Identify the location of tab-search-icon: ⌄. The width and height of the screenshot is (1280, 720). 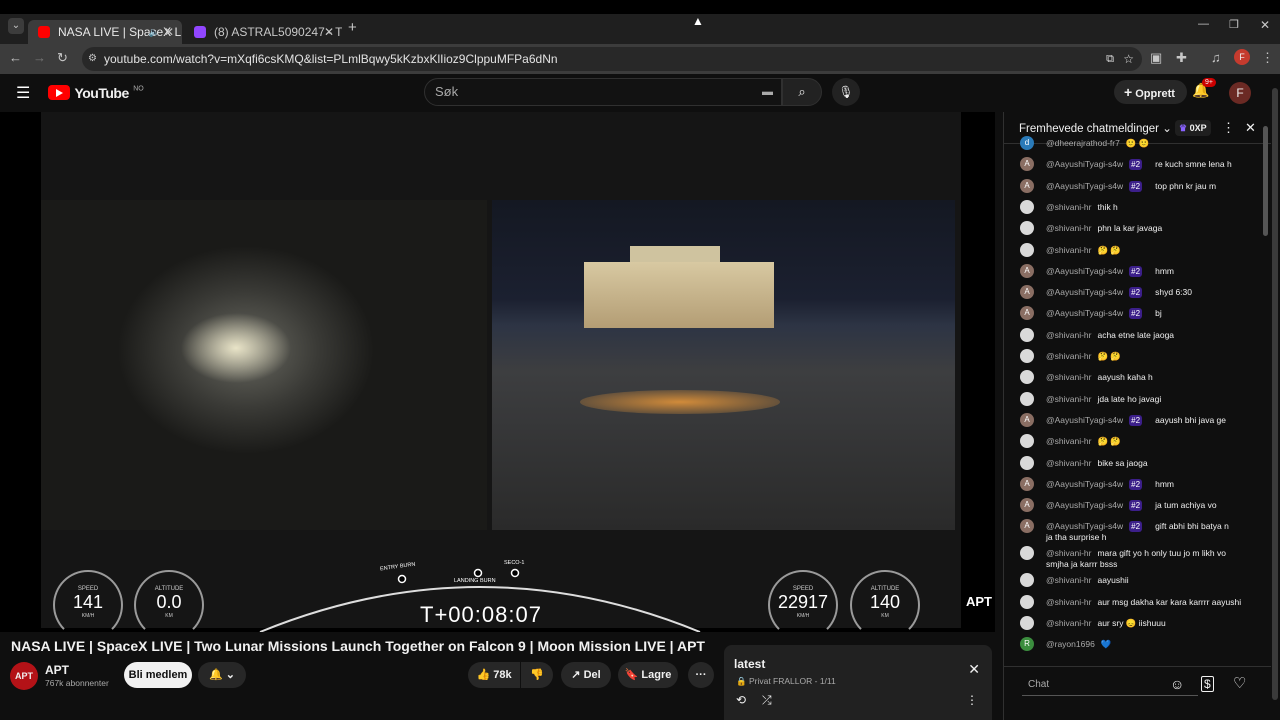
(16, 26).